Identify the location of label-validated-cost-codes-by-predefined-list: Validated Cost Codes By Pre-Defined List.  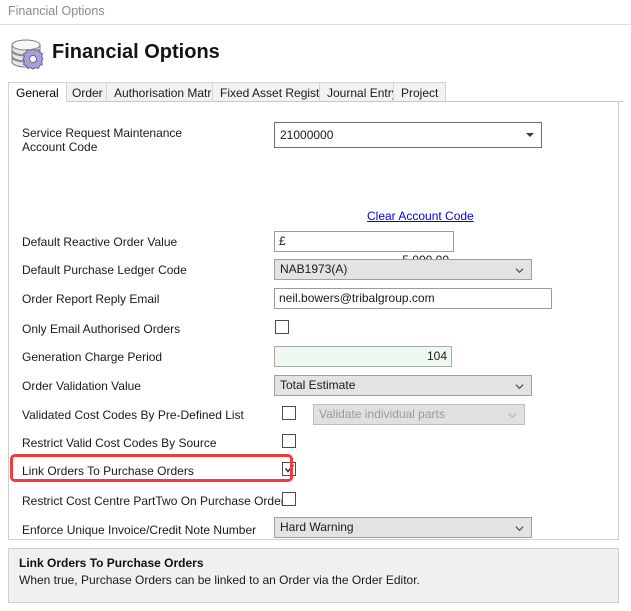
(133, 415).